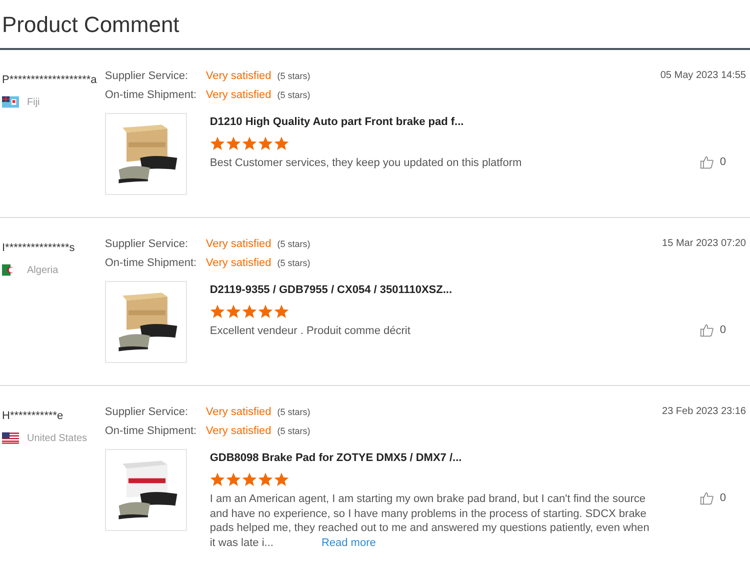 The height and width of the screenshot is (565, 750). Describe the element at coordinates (57, 438) in the screenshot. I see `country-name: United States` at that location.